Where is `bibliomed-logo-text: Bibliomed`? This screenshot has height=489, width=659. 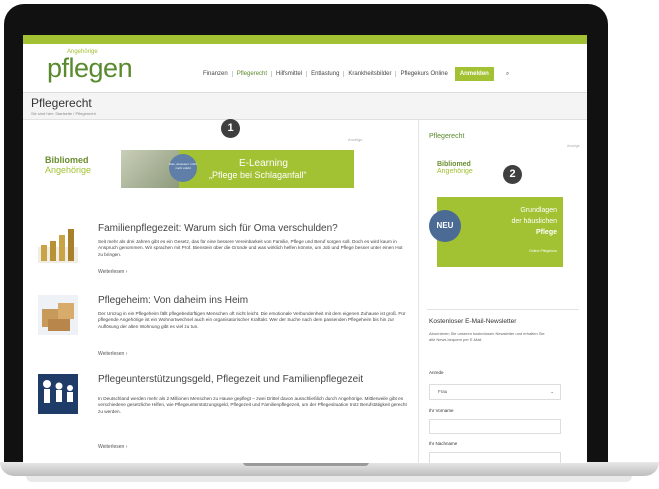 bibliomed-logo-text: Bibliomed is located at coordinates (67, 160).